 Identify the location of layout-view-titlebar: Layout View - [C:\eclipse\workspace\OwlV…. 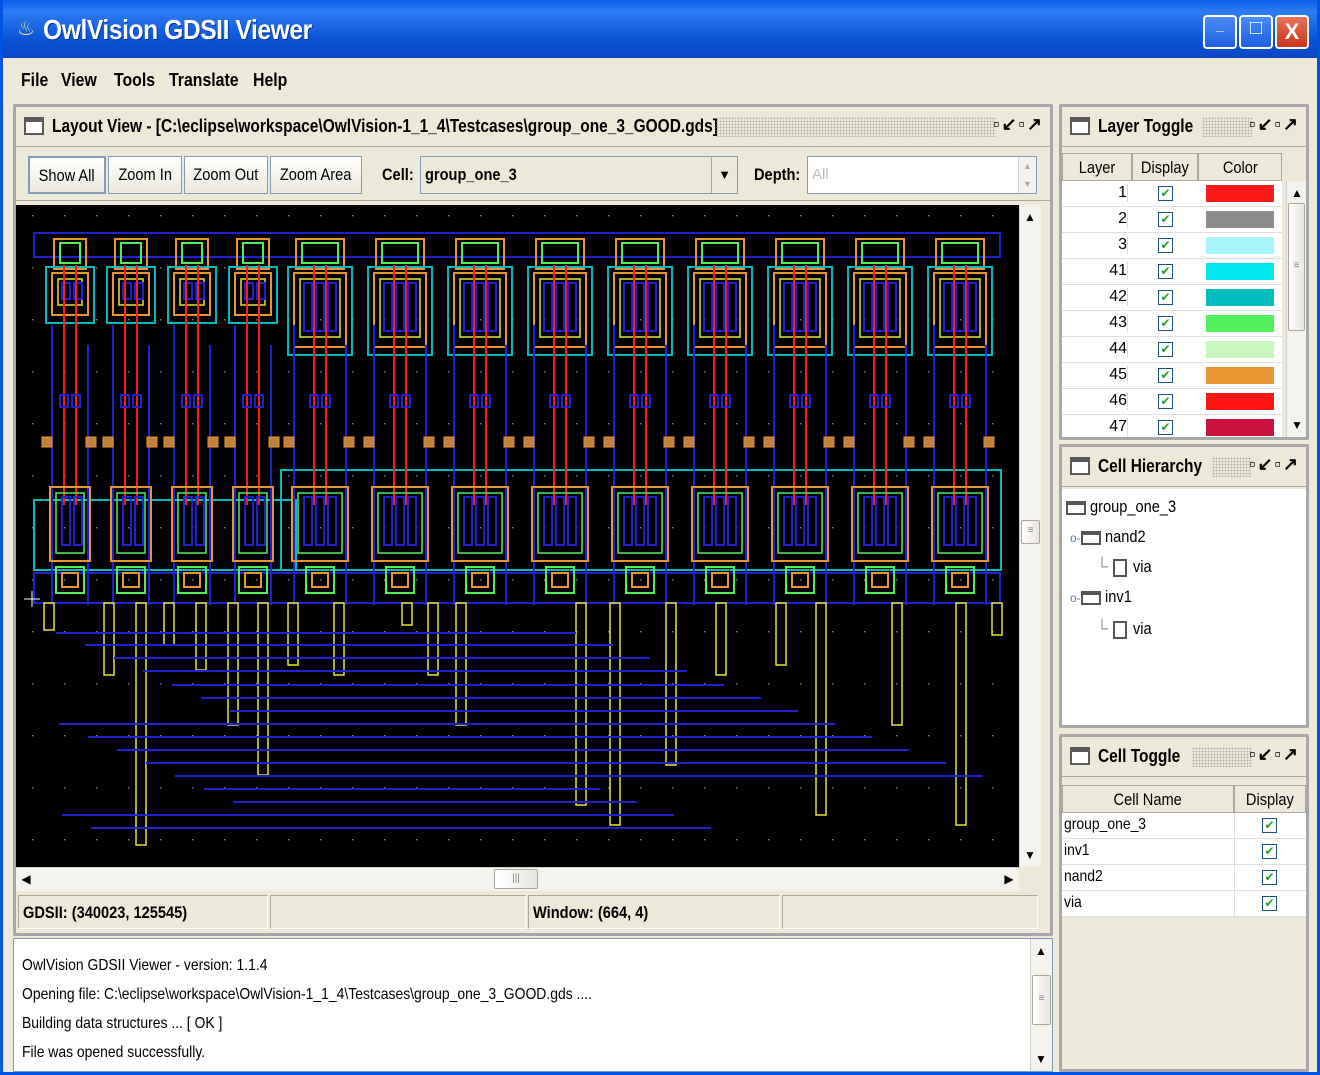
(533, 127).